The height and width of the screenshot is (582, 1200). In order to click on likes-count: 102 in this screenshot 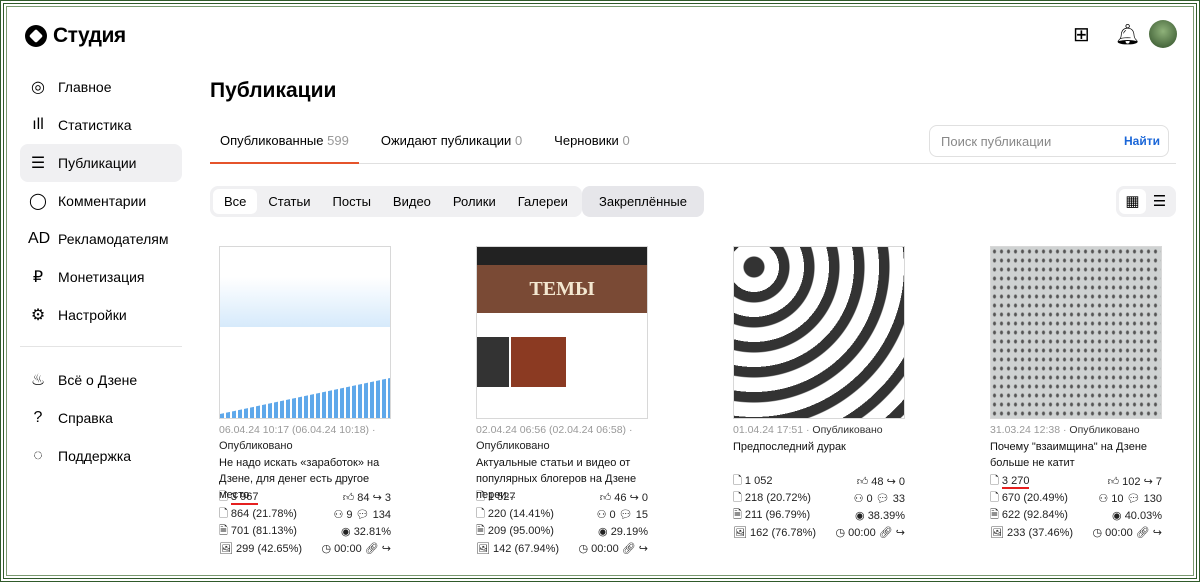, I will do `click(1131, 482)`.